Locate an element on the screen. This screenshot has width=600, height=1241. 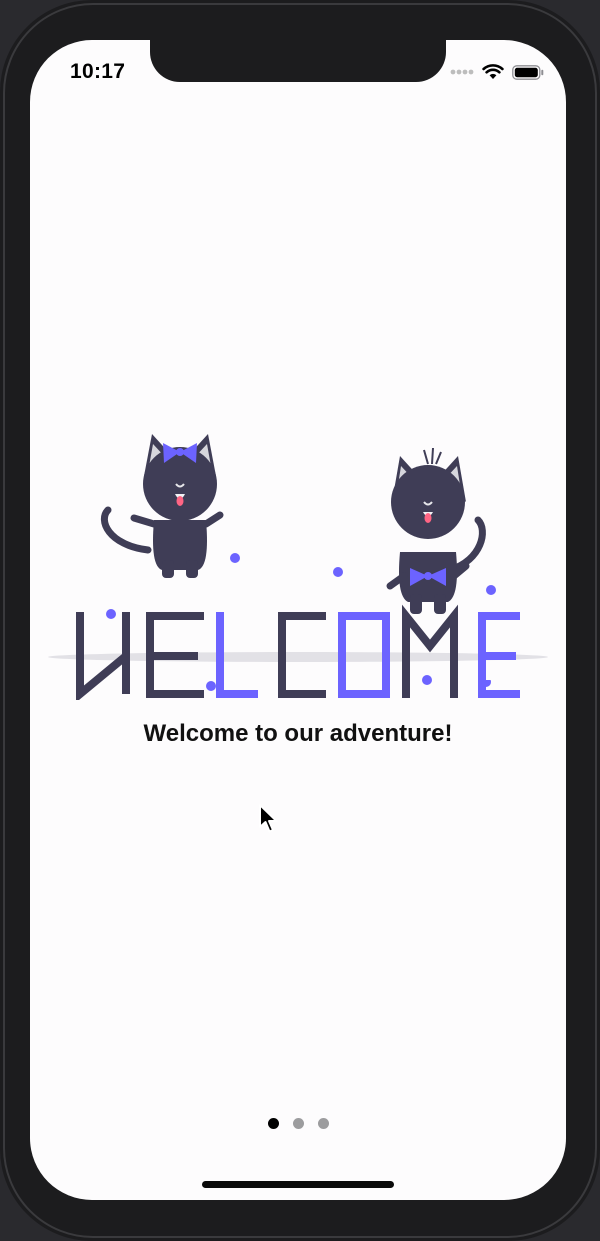
battery-icon is located at coordinates (528, 72).